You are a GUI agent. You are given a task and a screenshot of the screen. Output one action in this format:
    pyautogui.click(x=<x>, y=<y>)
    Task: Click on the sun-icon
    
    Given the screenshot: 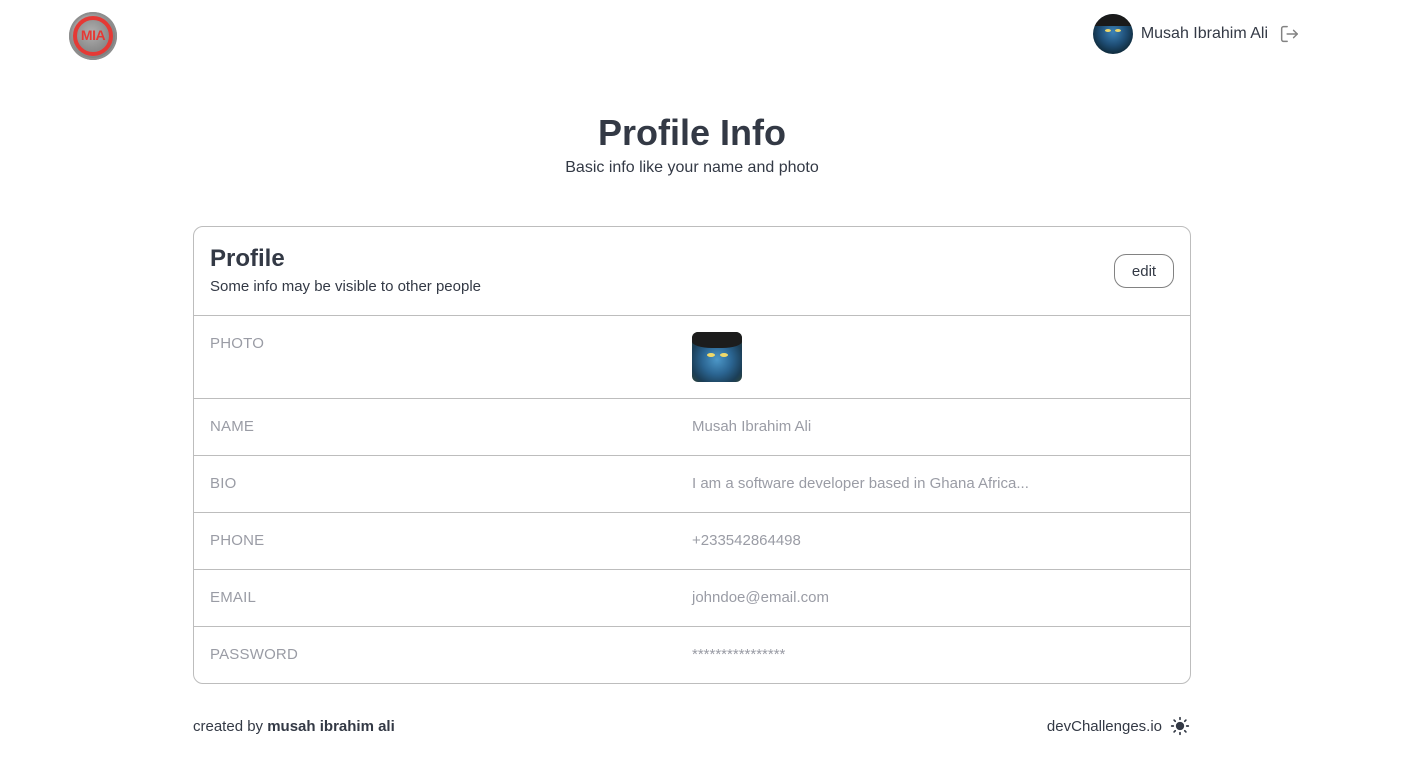 What is the action you would take?
    pyautogui.click(x=1180, y=726)
    